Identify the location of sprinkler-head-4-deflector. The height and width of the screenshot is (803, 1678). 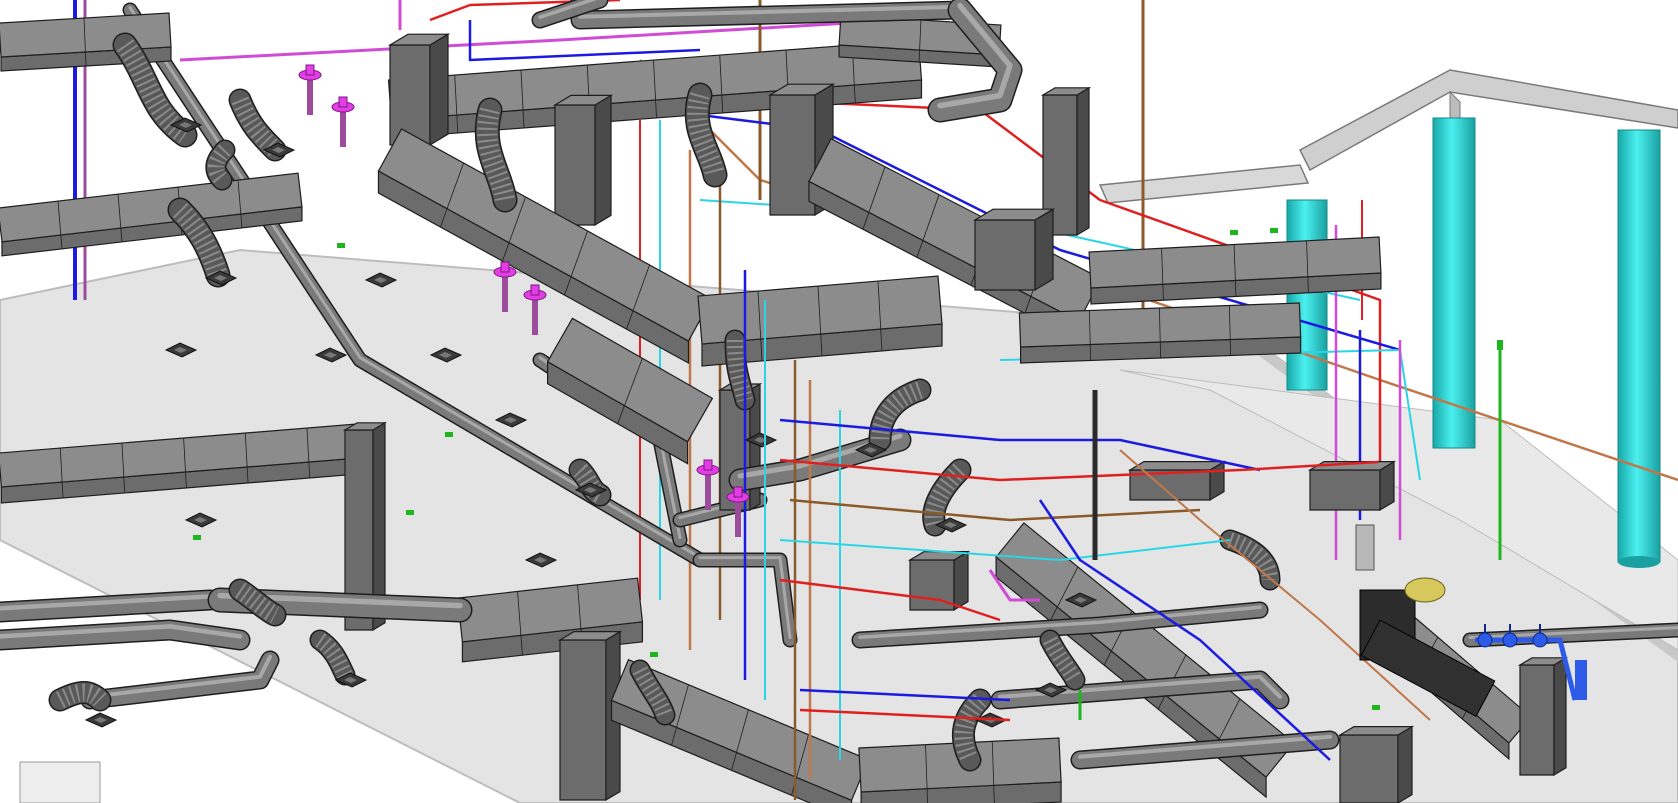
(535, 290).